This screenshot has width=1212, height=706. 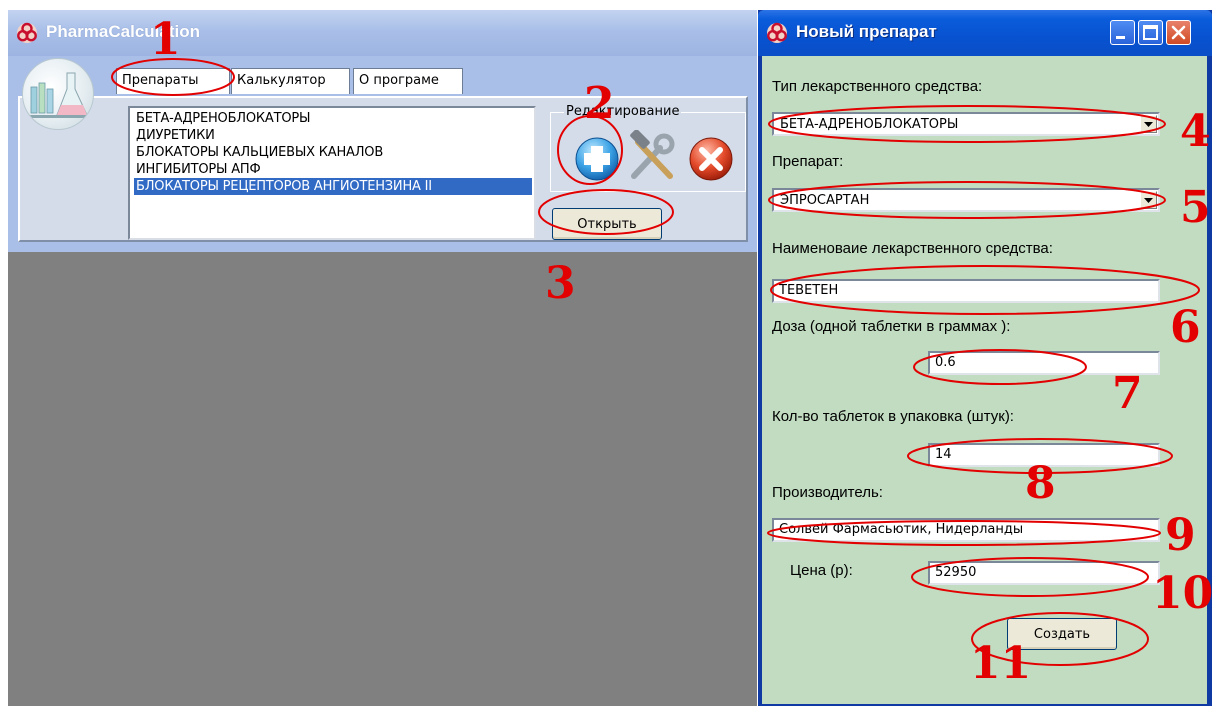 I want to click on type-select-arrow, so click(x=1148, y=124).